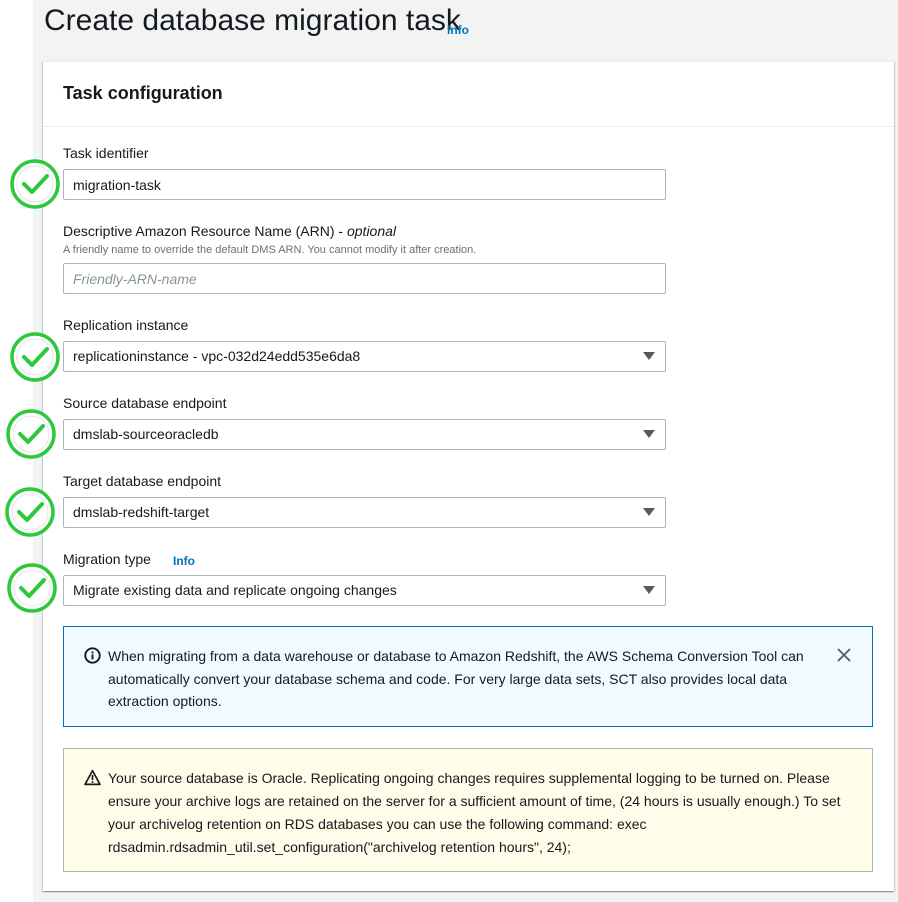 This screenshot has width=898, height=902. What do you see at coordinates (252, 20) in the screenshot?
I see `page-title: Create database migration task` at bounding box center [252, 20].